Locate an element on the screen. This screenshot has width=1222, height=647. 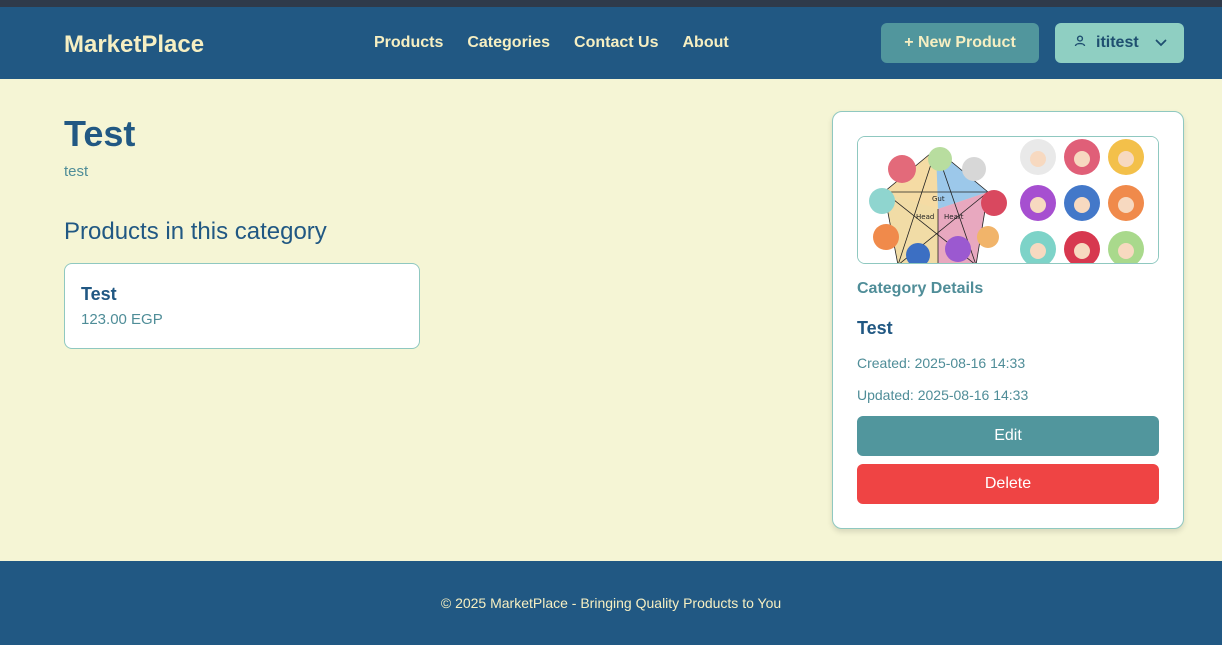
product-name: Test is located at coordinates (99, 294).